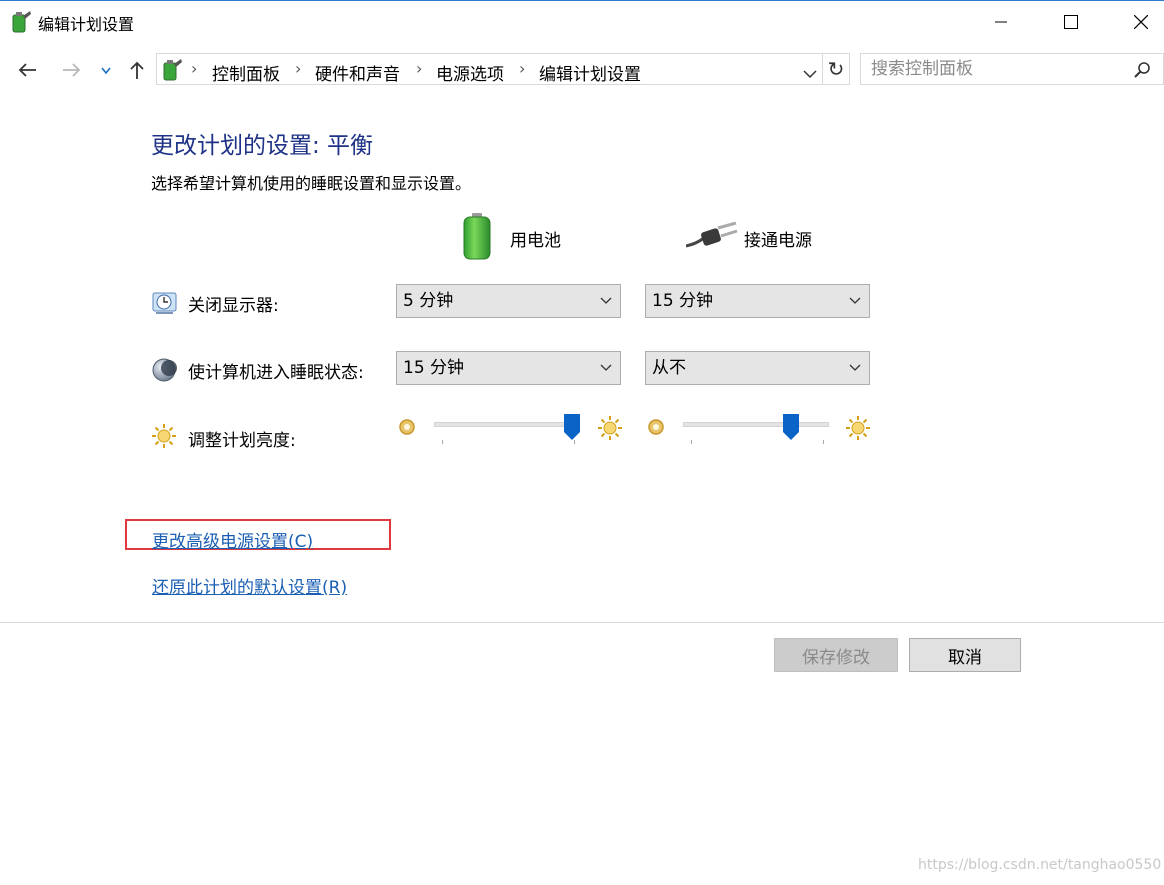 The height and width of the screenshot is (885, 1164). Describe the element at coordinates (535, 241) in the screenshot. I see `battery-column-header: 用电池` at that location.